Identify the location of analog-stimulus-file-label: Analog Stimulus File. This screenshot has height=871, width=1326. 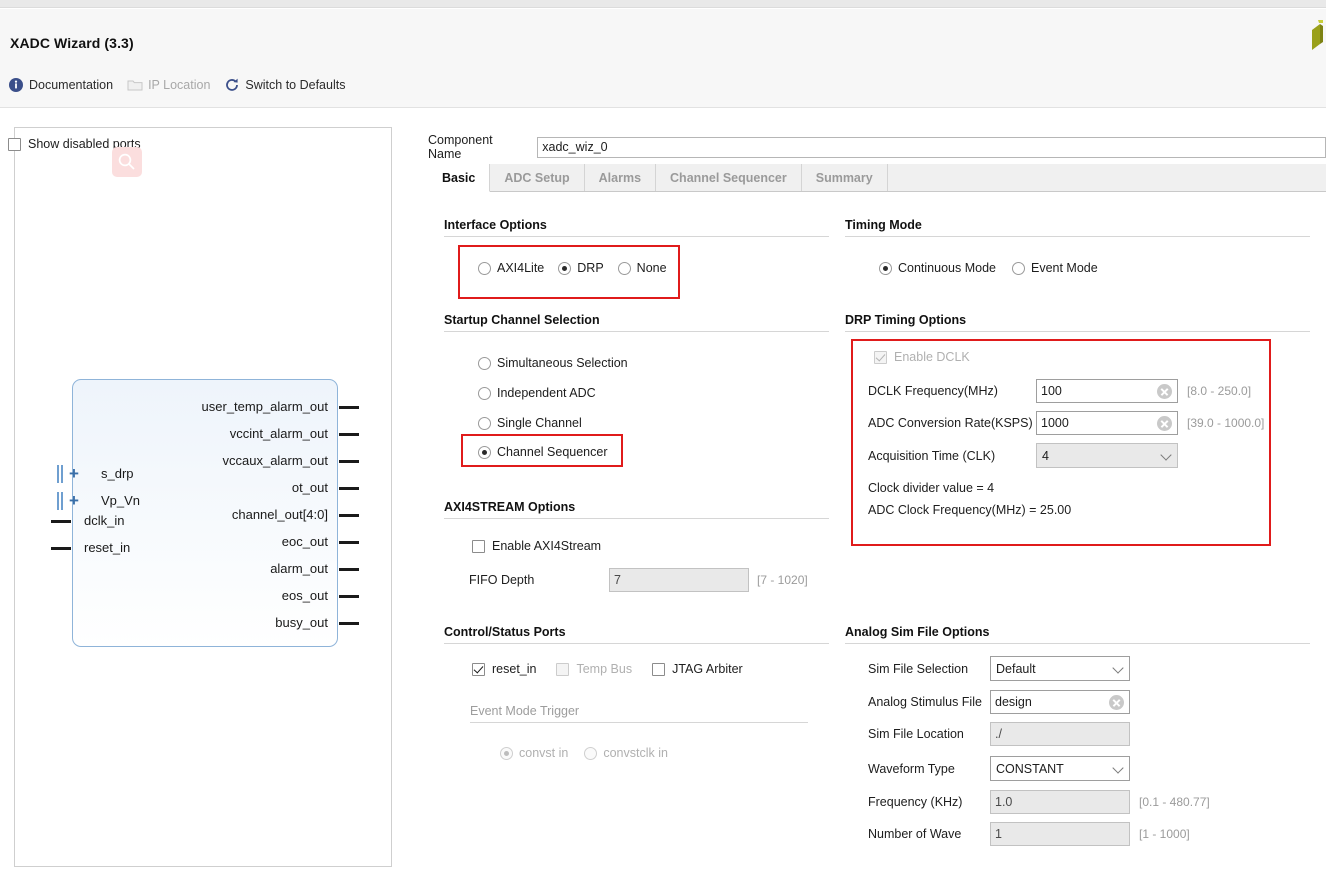
(925, 702).